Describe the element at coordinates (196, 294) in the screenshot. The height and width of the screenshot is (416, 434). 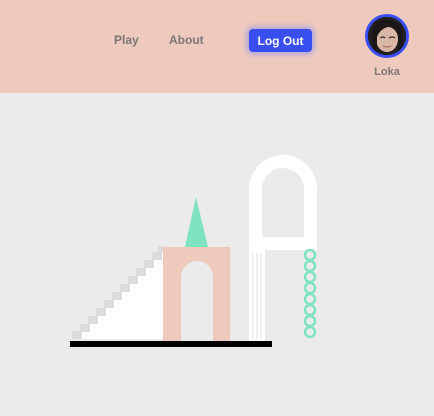
I see `archway-icon` at that location.